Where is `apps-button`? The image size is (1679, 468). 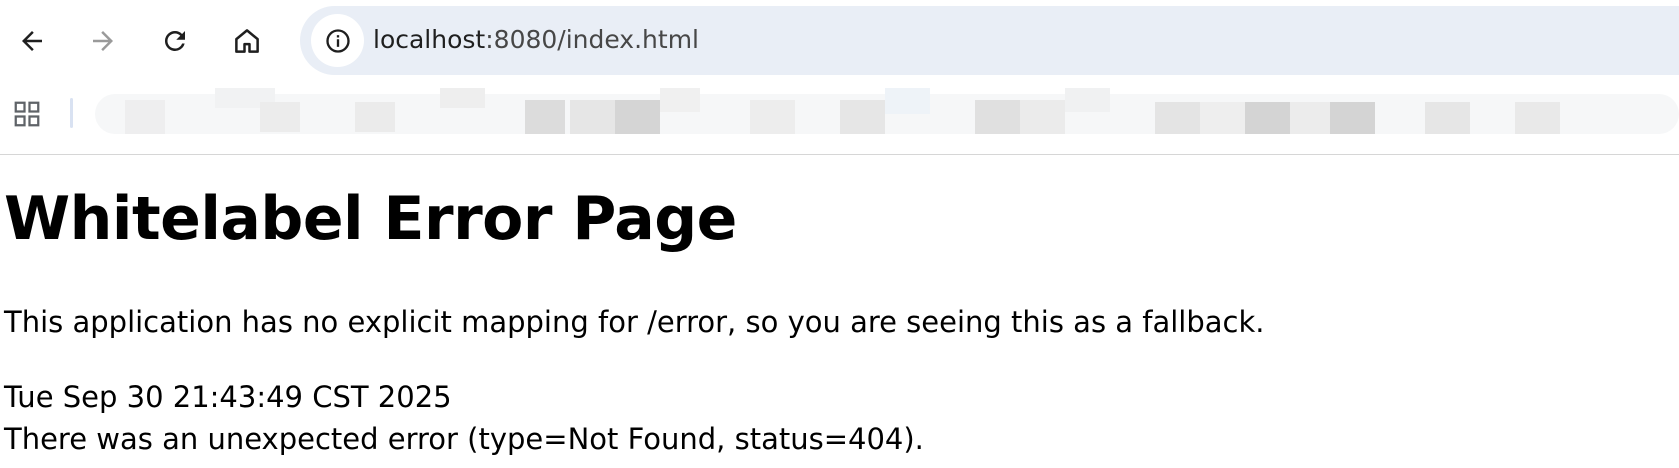
apps-button is located at coordinates (27, 114).